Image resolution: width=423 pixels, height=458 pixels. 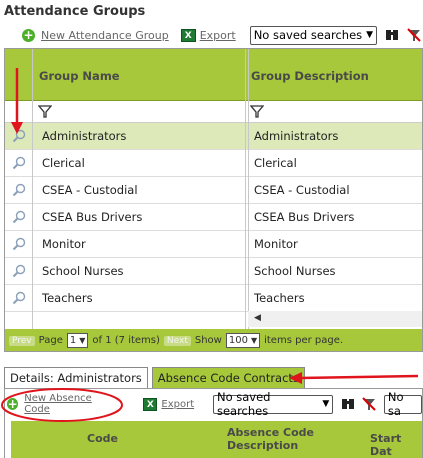 I want to click on horizontal-scrollbar: ◀, so click(x=335, y=319).